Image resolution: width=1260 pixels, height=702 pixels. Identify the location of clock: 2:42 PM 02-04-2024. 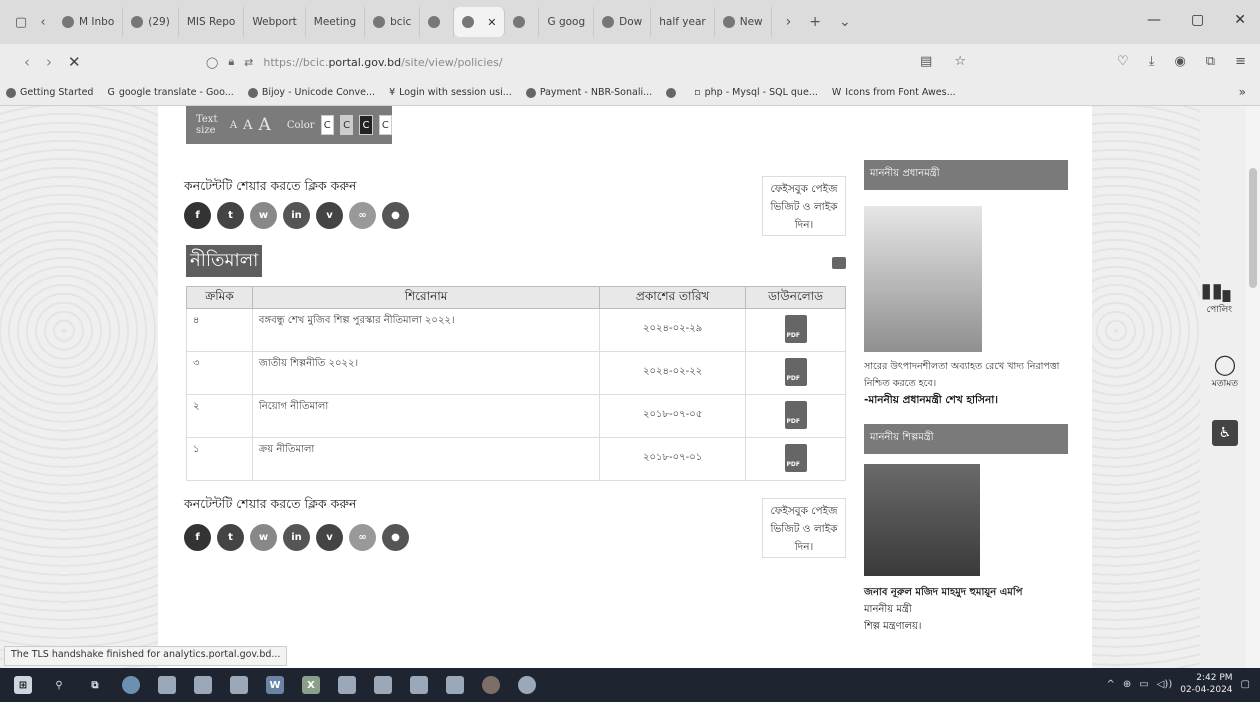
(1206, 684).